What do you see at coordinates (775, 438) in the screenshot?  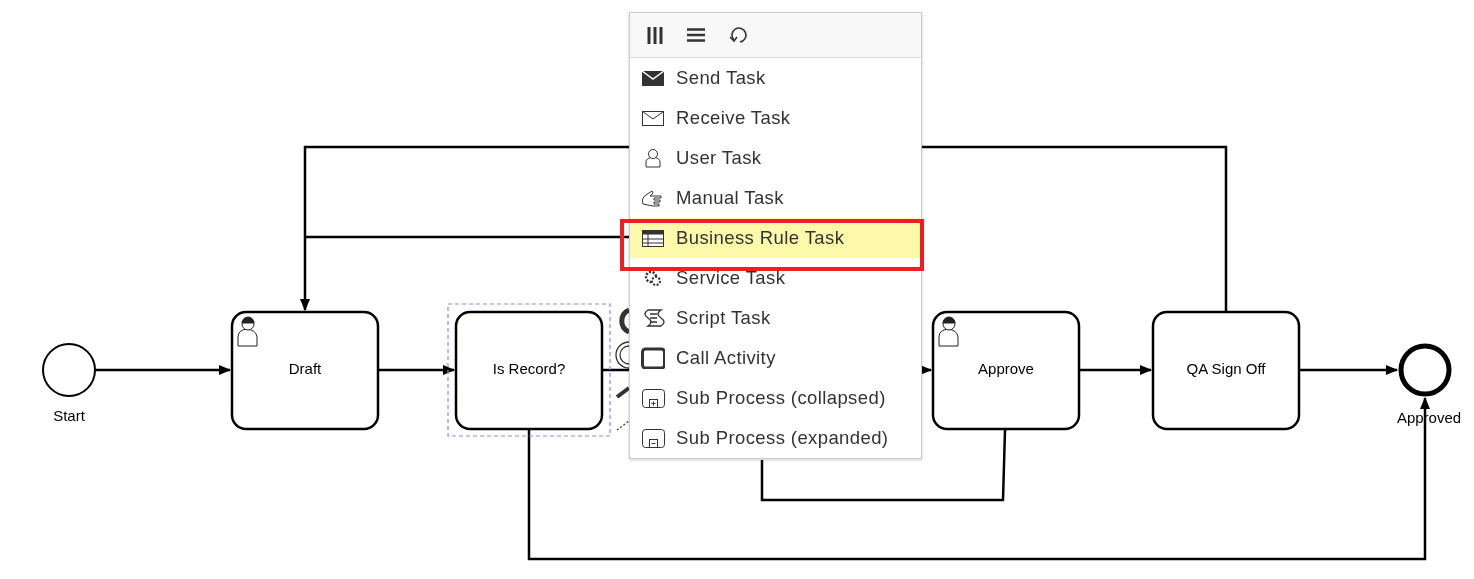 I see `menu-item: Sub Process (expanded)` at bounding box center [775, 438].